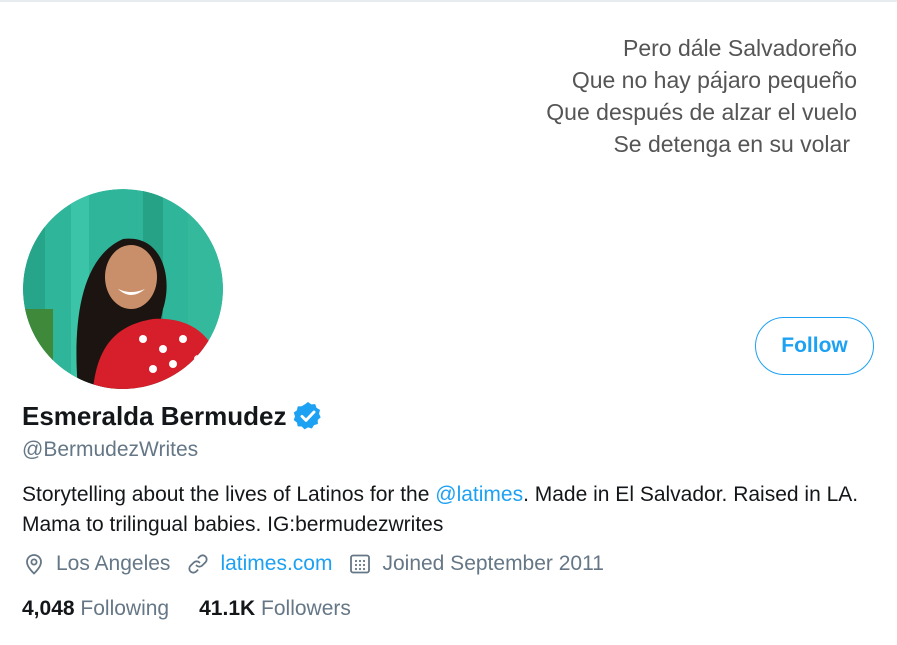 Image resolution: width=897 pixels, height=645 pixels. What do you see at coordinates (306, 608) in the screenshot?
I see `followers-label: Followers` at bounding box center [306, 608].